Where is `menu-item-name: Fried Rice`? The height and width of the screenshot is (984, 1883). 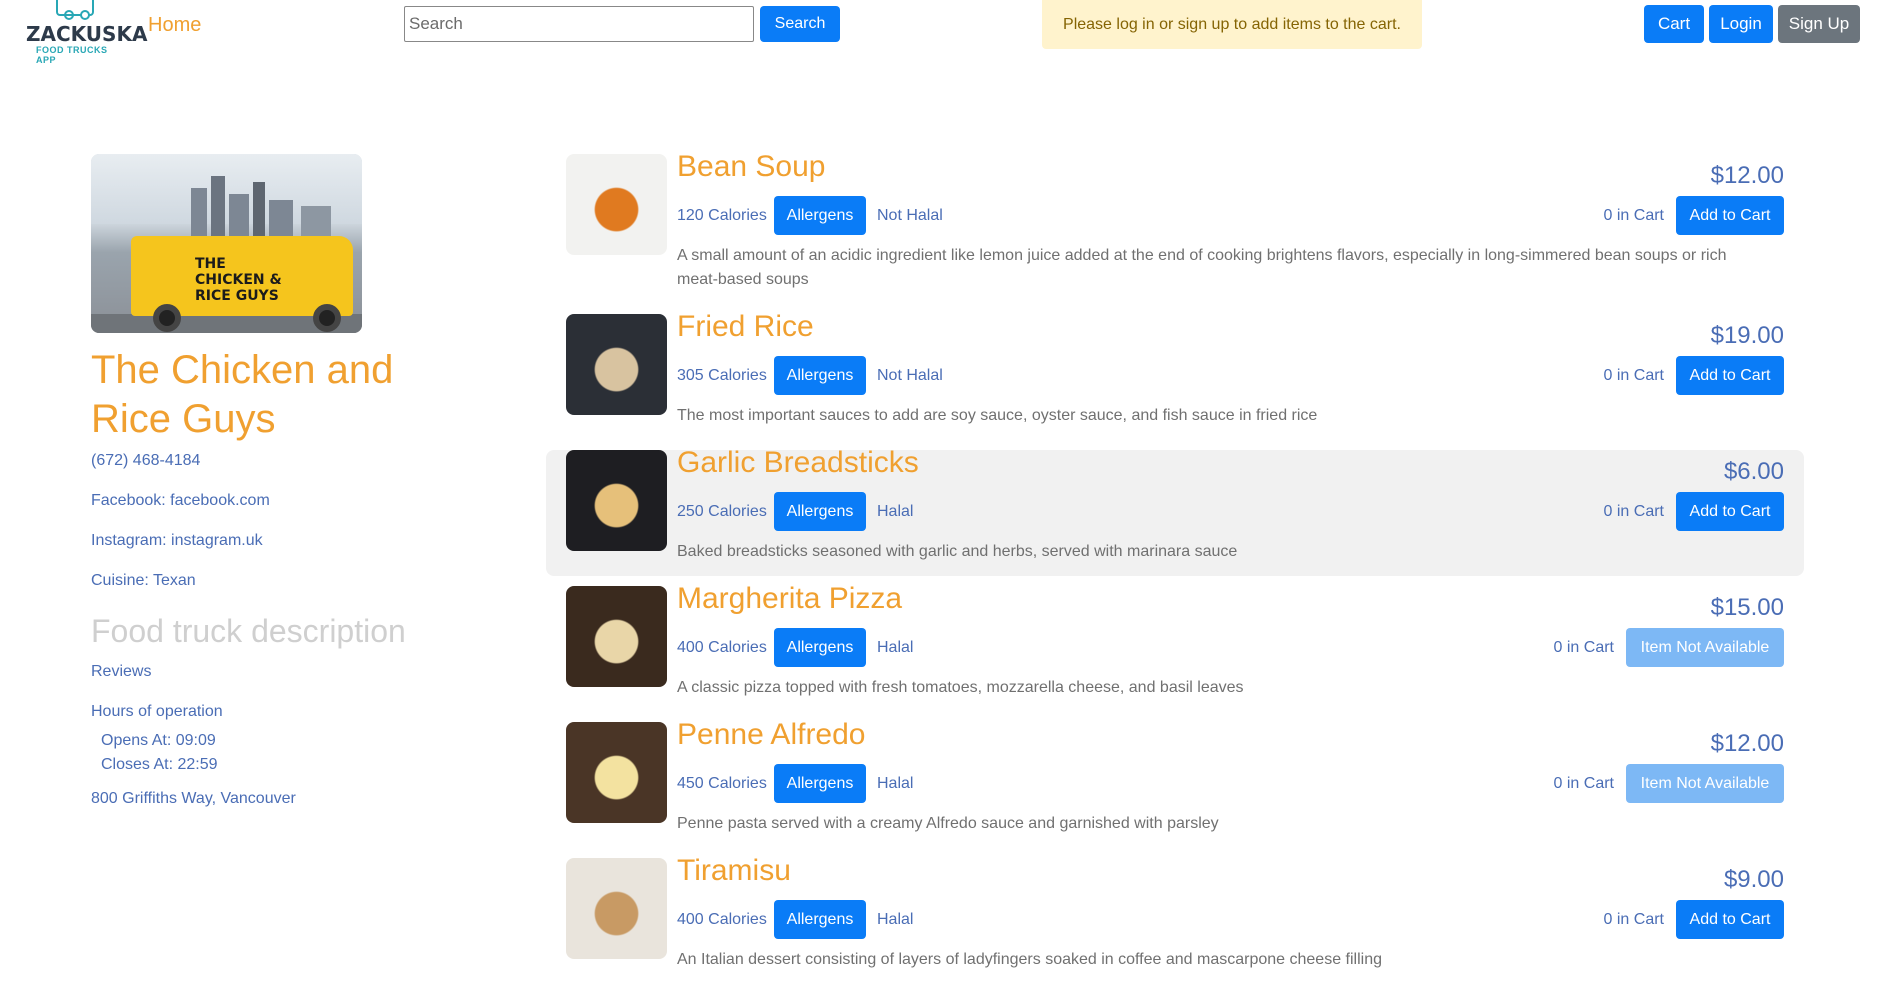
menu-item-name: Fried Rice is located at coordinates (745, 327).